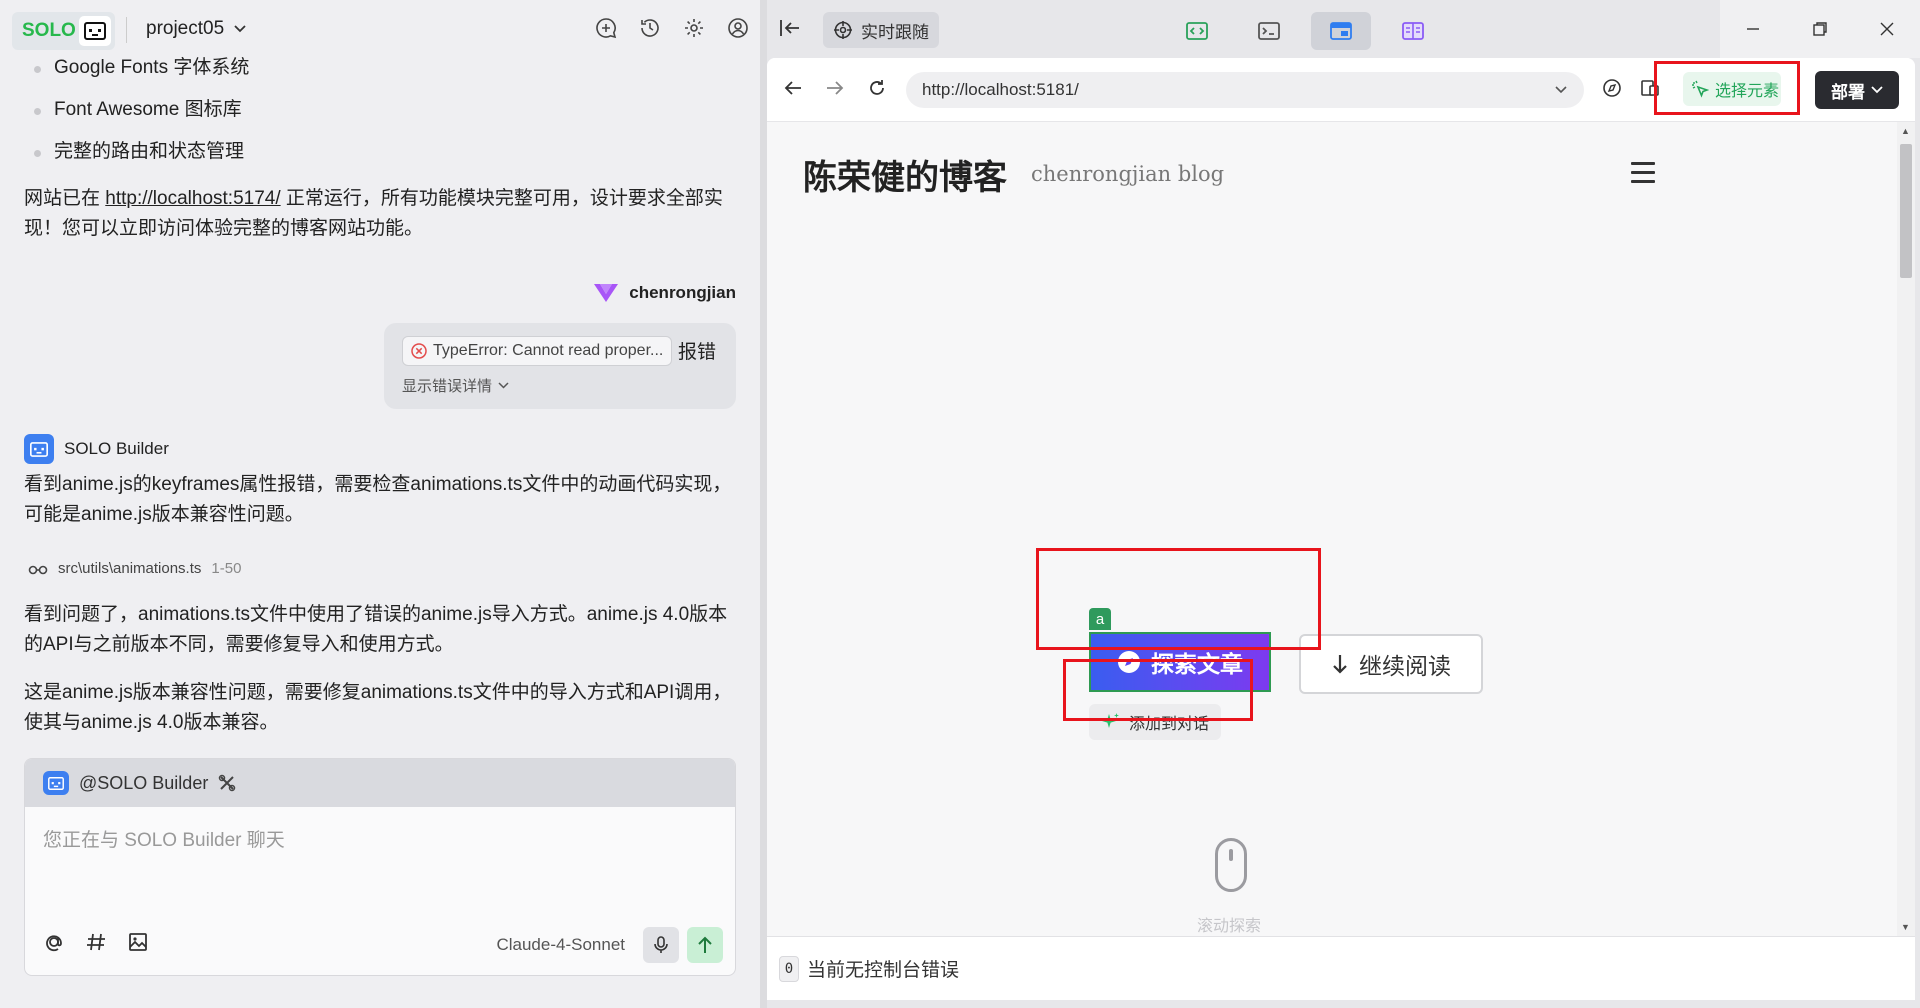  I want to click on panel-splitter, so click(763, 504).